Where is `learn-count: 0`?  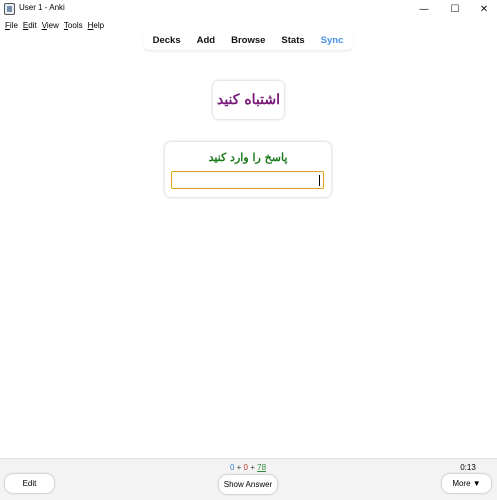
learn-count: 0 is located at coordinates (245, 467).